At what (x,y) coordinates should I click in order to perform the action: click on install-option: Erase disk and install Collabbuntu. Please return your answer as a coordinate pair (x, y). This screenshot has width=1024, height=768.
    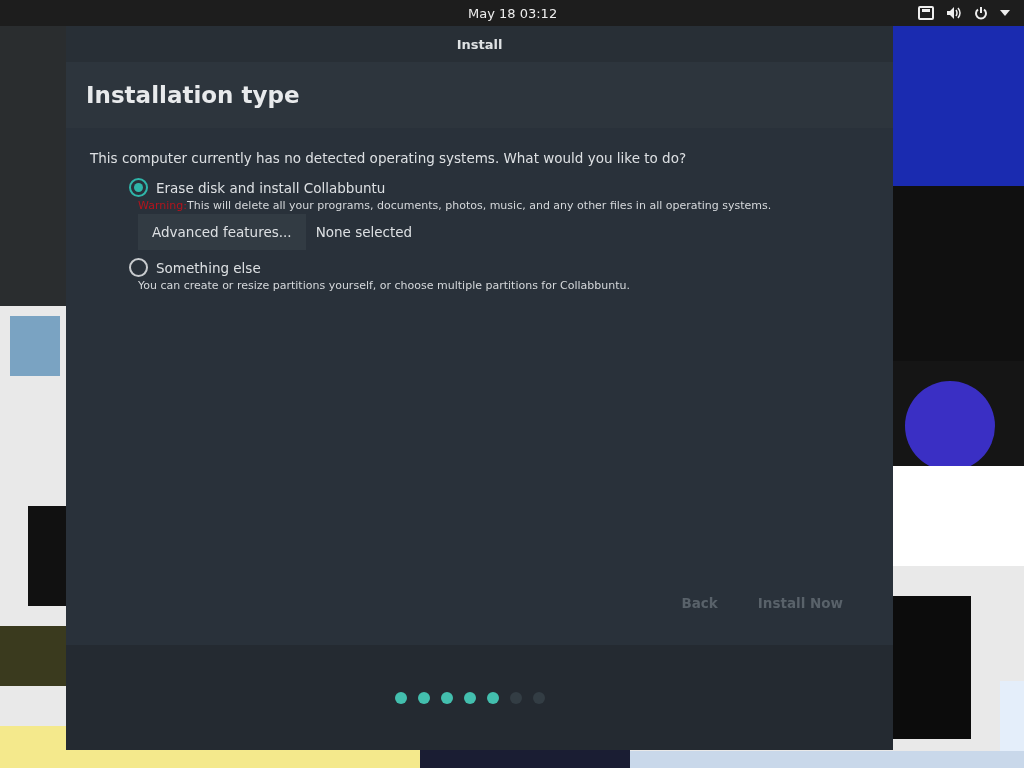
    Looking at the image, I should click on (257, 187).